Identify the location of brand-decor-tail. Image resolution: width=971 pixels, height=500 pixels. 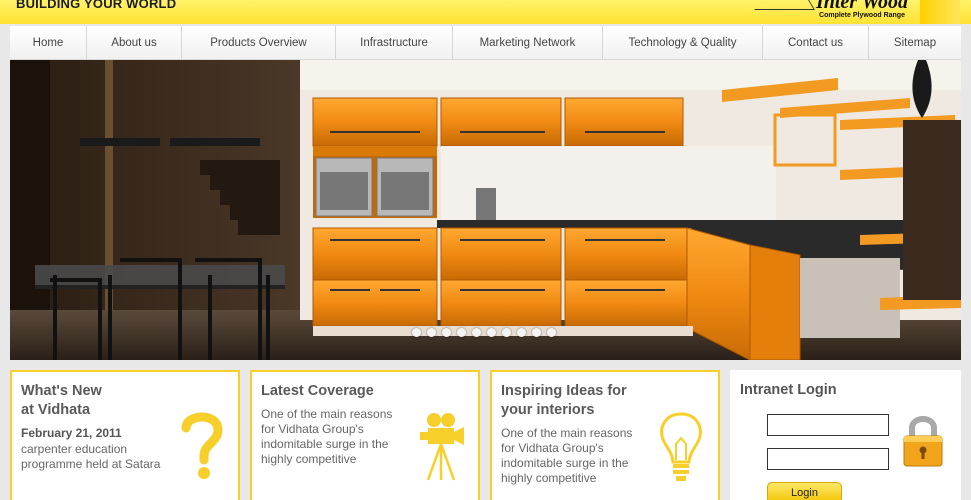
(940, 12).